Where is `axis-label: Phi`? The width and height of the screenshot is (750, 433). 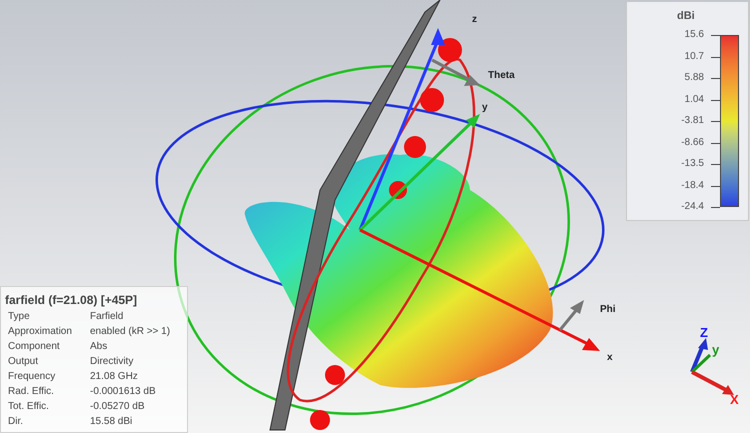 axis-label: Phi is located at coordinates (608, 310).